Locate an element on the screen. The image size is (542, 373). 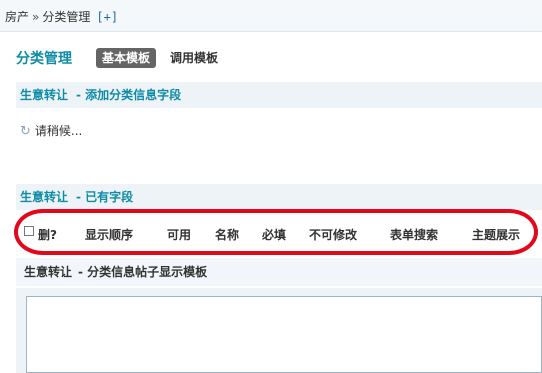
template-subtitle: - 分类信息帖子显示模板 is located at coordinates (143, 272).